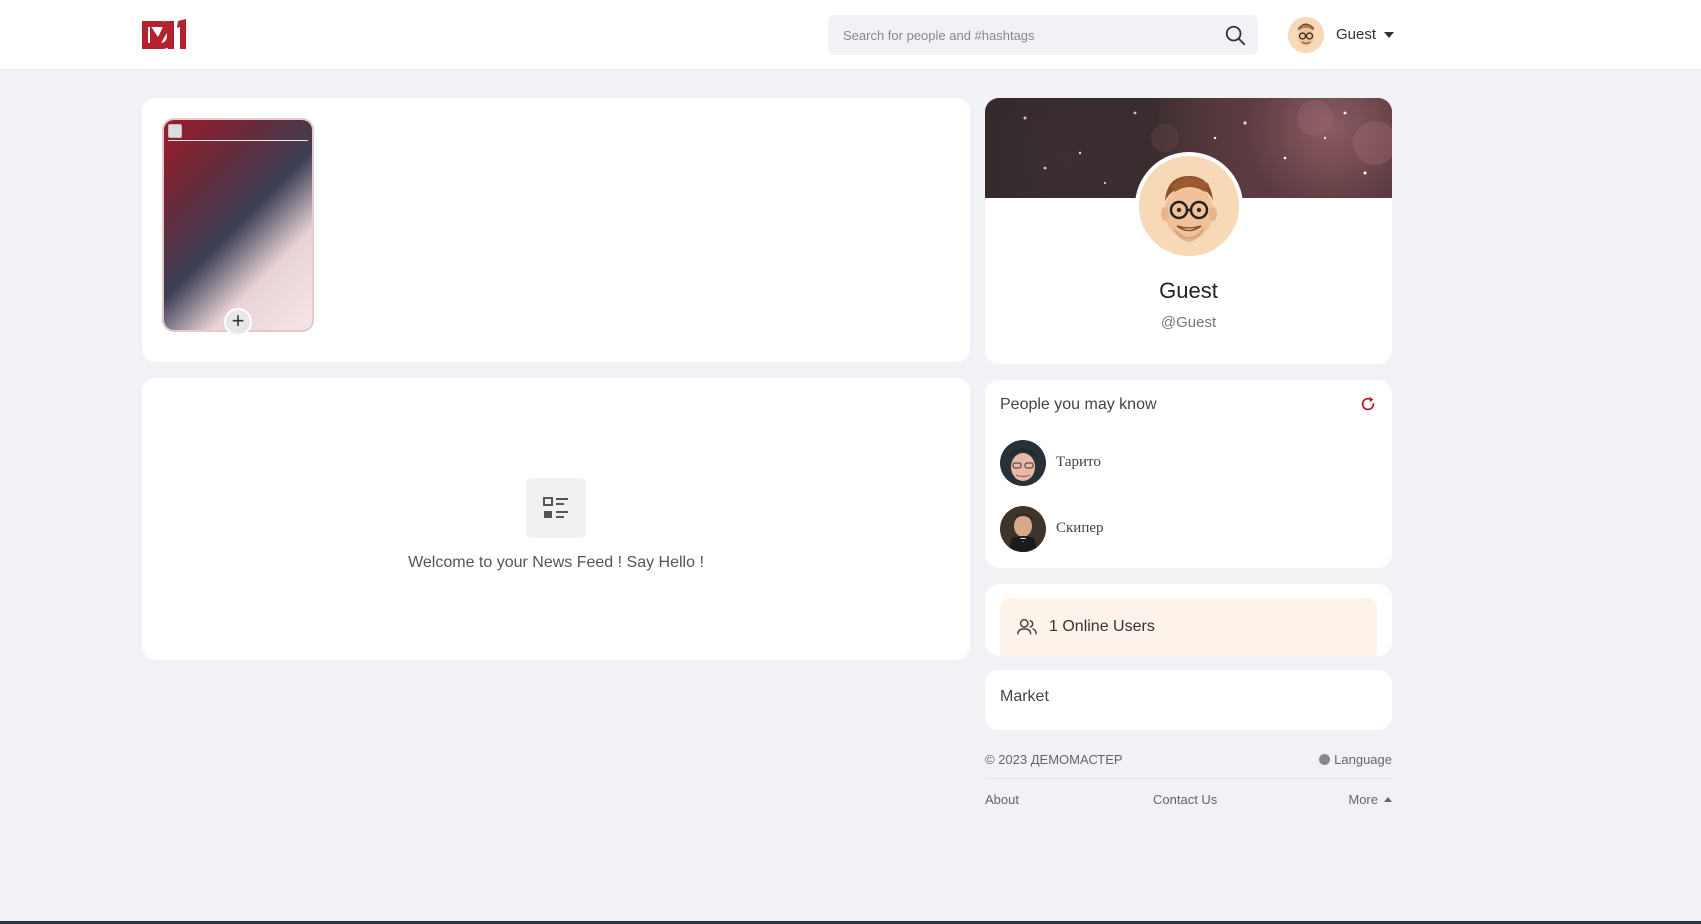  I want to click on story-image, so click(238, 225).